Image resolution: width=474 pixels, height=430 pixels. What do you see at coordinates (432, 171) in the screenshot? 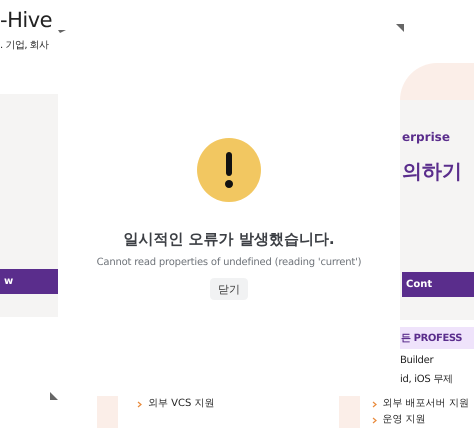
I see `plan-heading: 의하기` at bounding box center [432, 171].